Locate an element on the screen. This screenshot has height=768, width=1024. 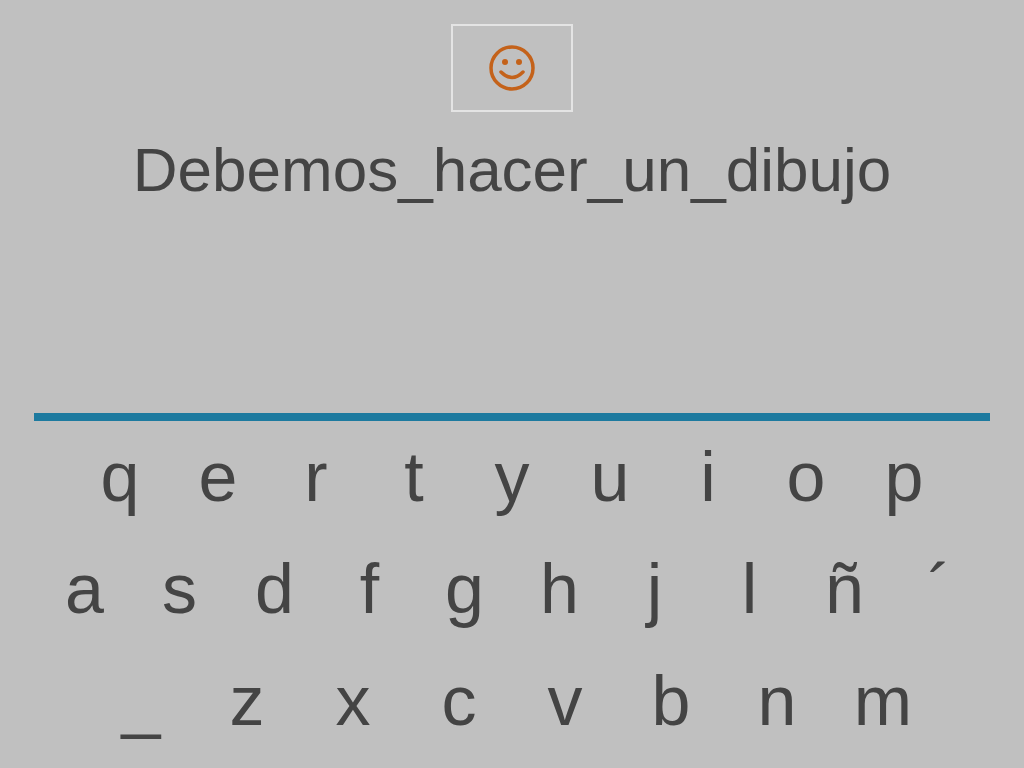
letter-key: p is located at coordinates (904, 477).